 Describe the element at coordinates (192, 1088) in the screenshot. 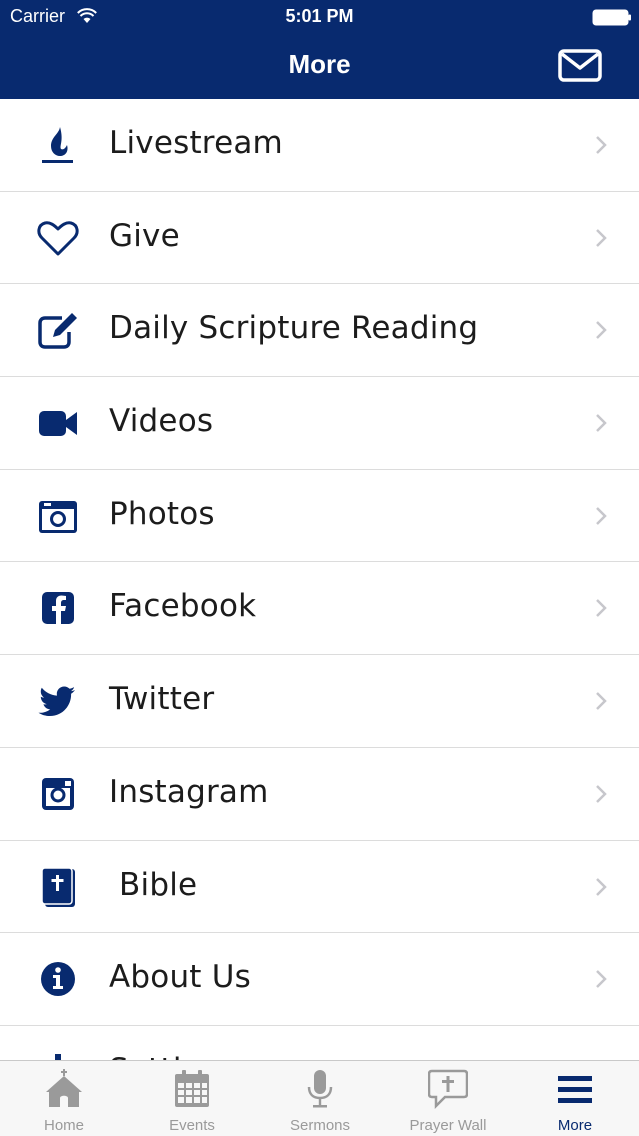

I see `calendar-icon` at that location.